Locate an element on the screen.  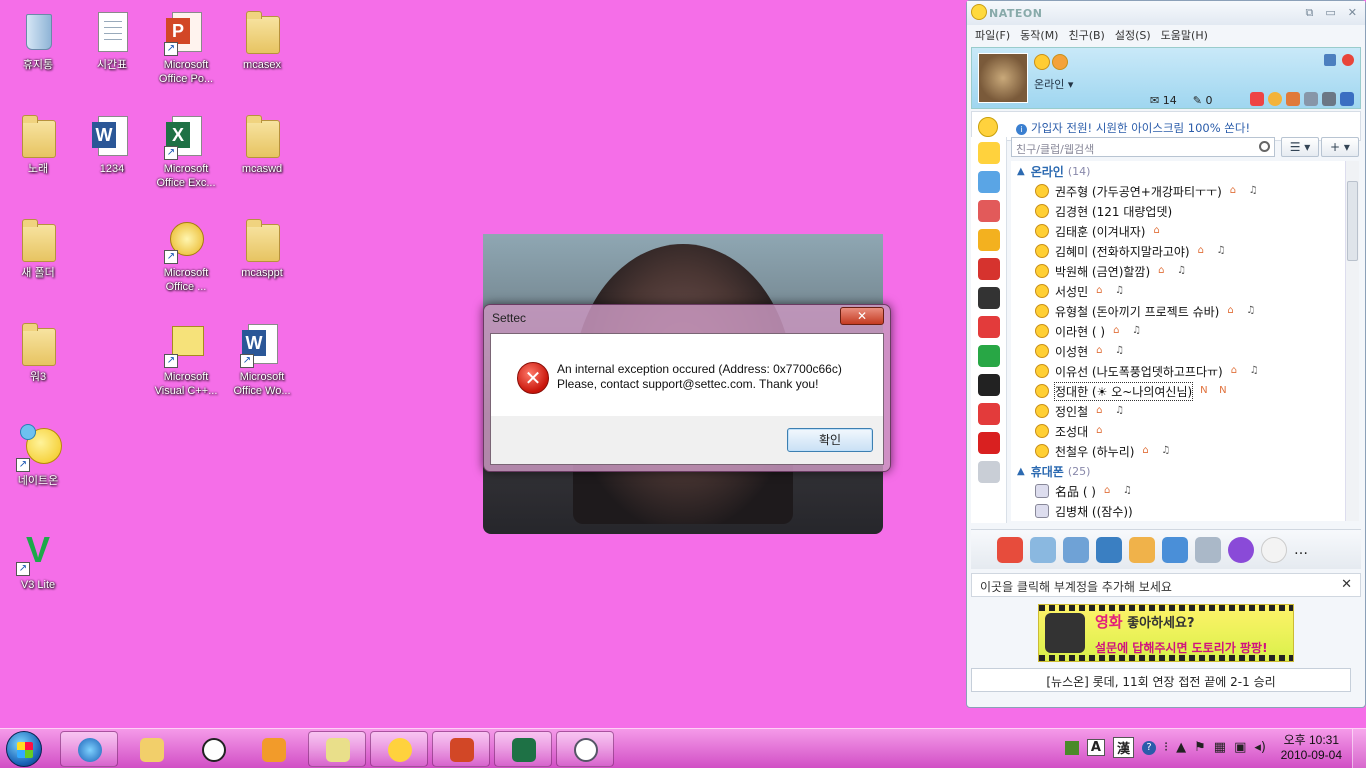
volume-icon: ◂) is located at coordinates (1260, 747).